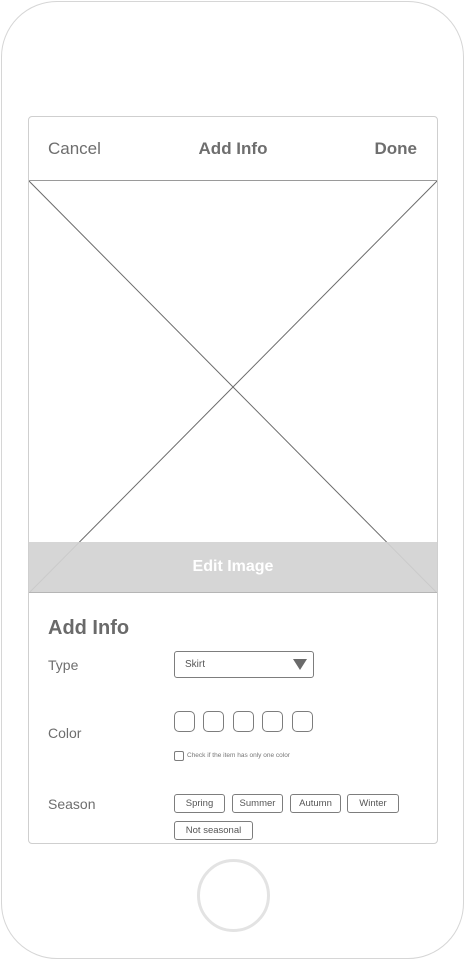 Image resolution: width=467 pixels, height=962 pixels. I want to click on home-button, so click(233, 895).